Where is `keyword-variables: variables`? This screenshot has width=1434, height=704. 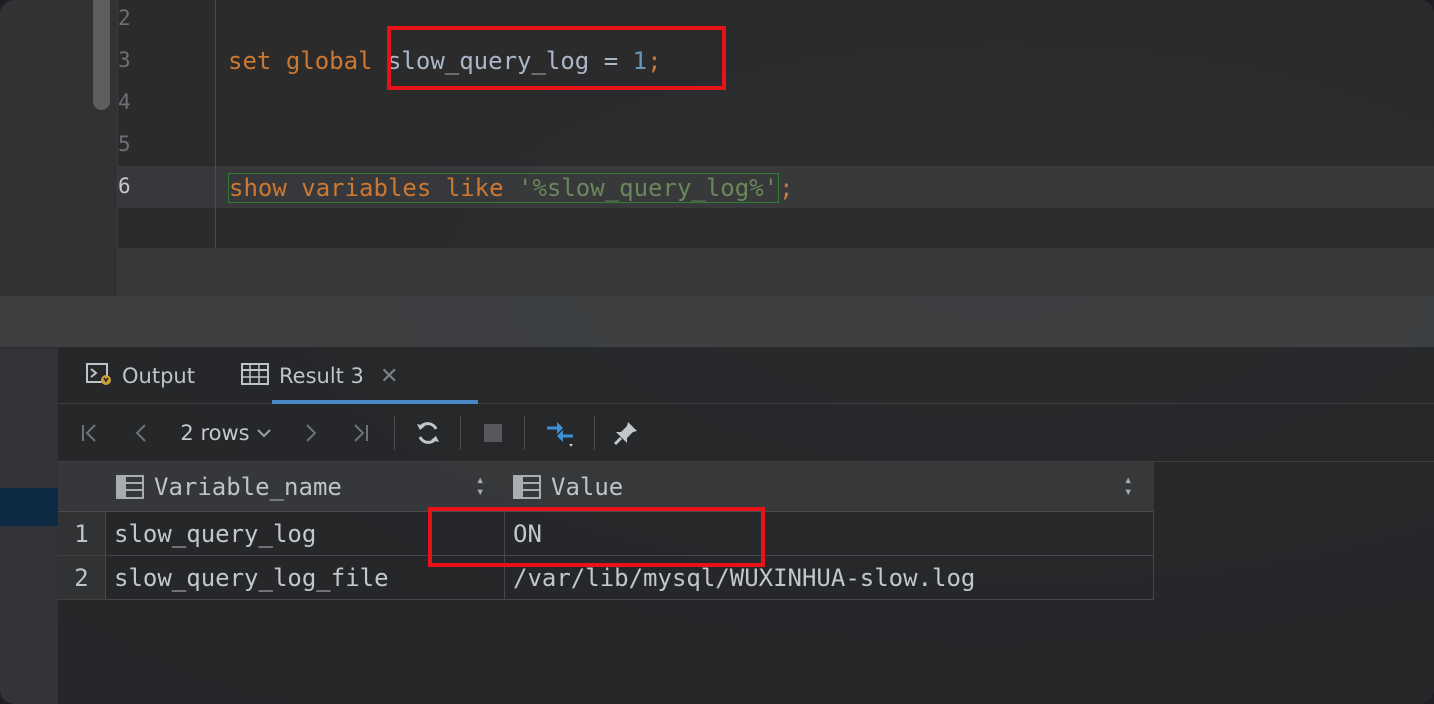 keyword-variables: variables is located at coordinates (366, 188).